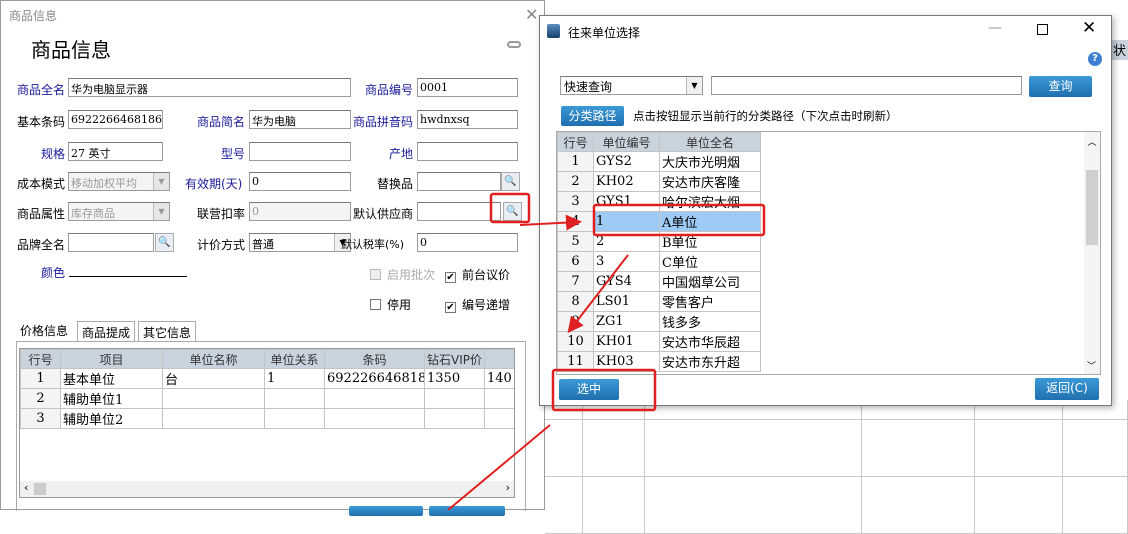 The image size is (1128, 534). I want to click on select-button: 选中, so click(589, 389).